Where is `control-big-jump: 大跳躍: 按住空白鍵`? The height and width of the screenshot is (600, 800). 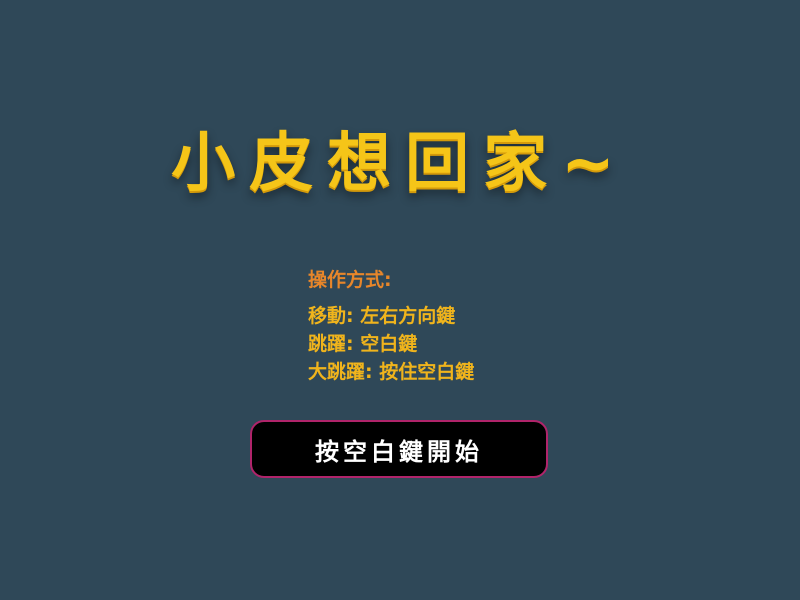 control-big-jump: 大跳躍: 按住空白鍵 is located at coordinates (391, 372).